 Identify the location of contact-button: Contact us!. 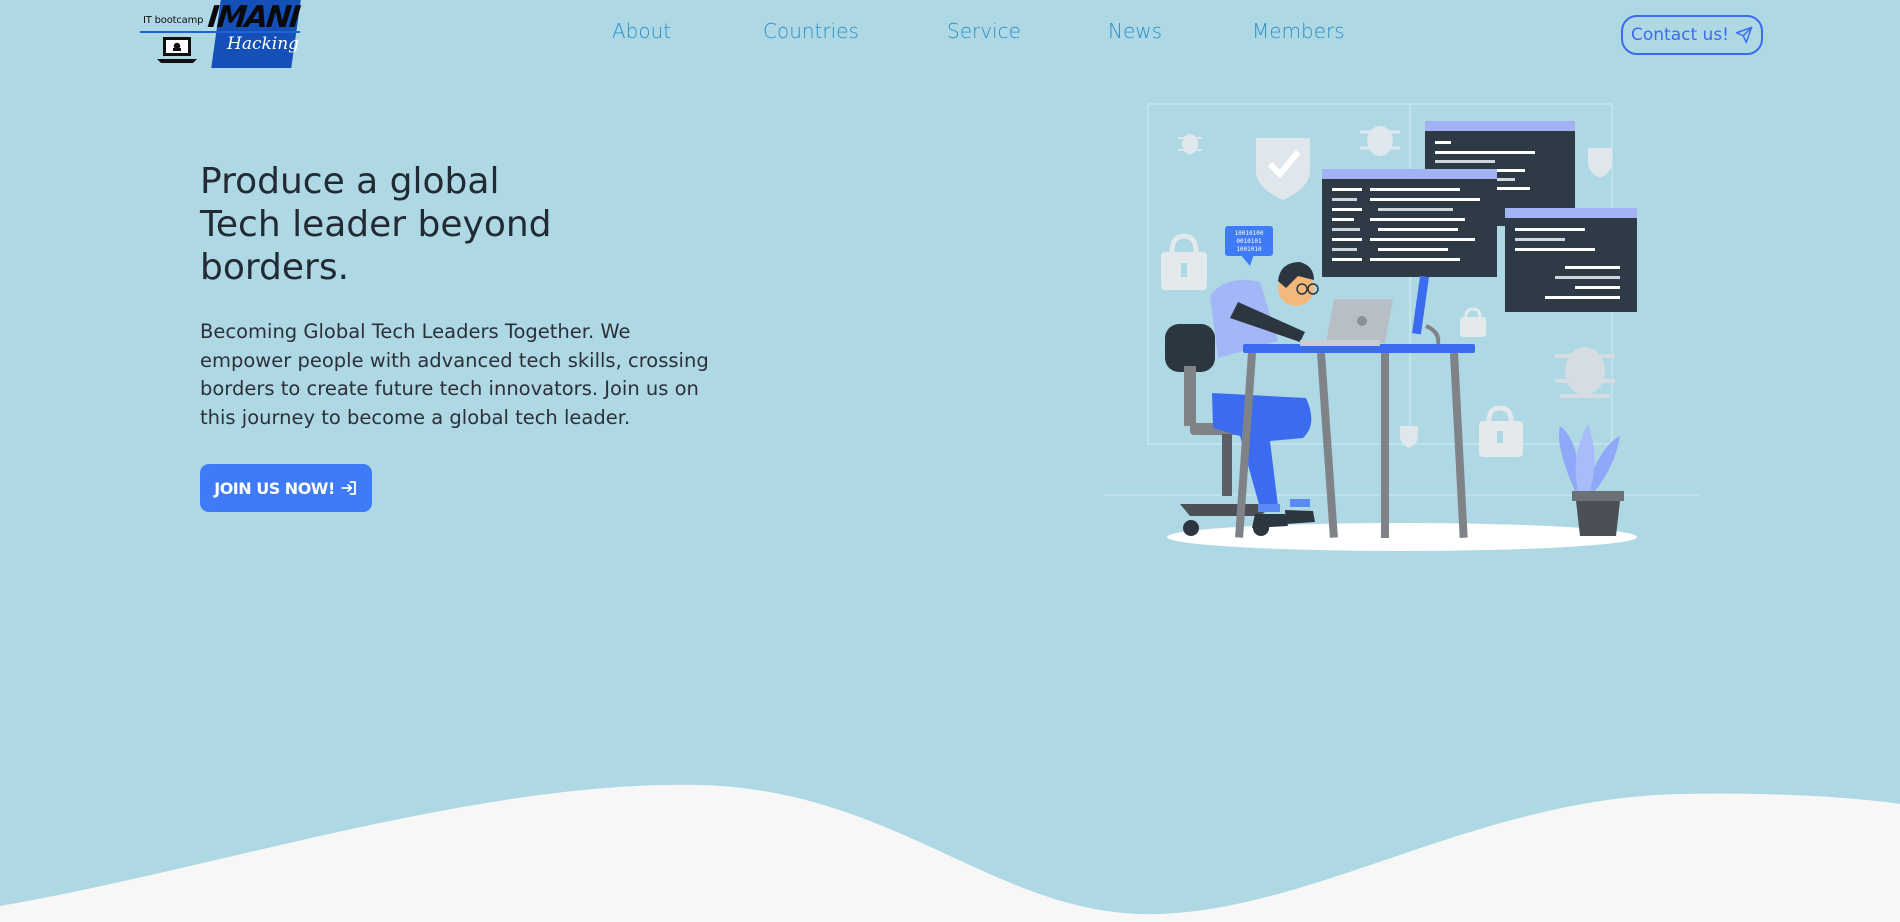
(1692, 35).